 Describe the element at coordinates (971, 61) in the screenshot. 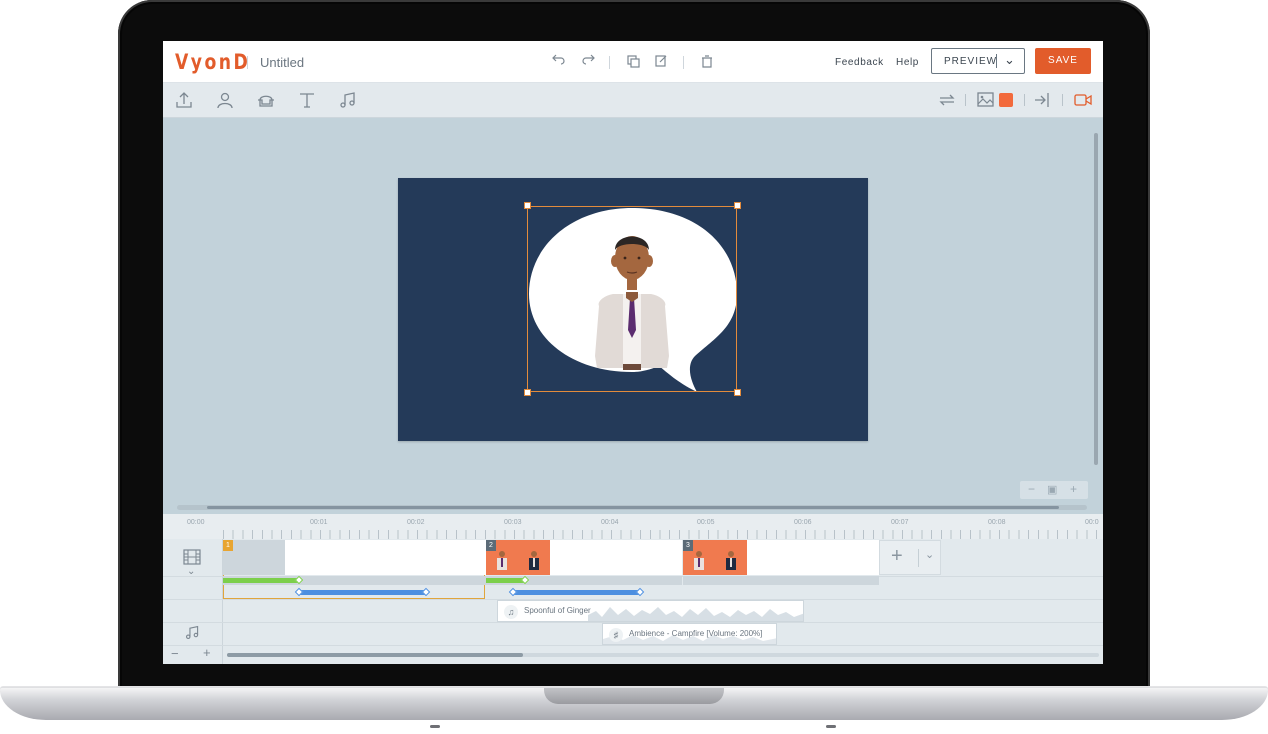

I see `preview-label: PREVIEW` at that location.